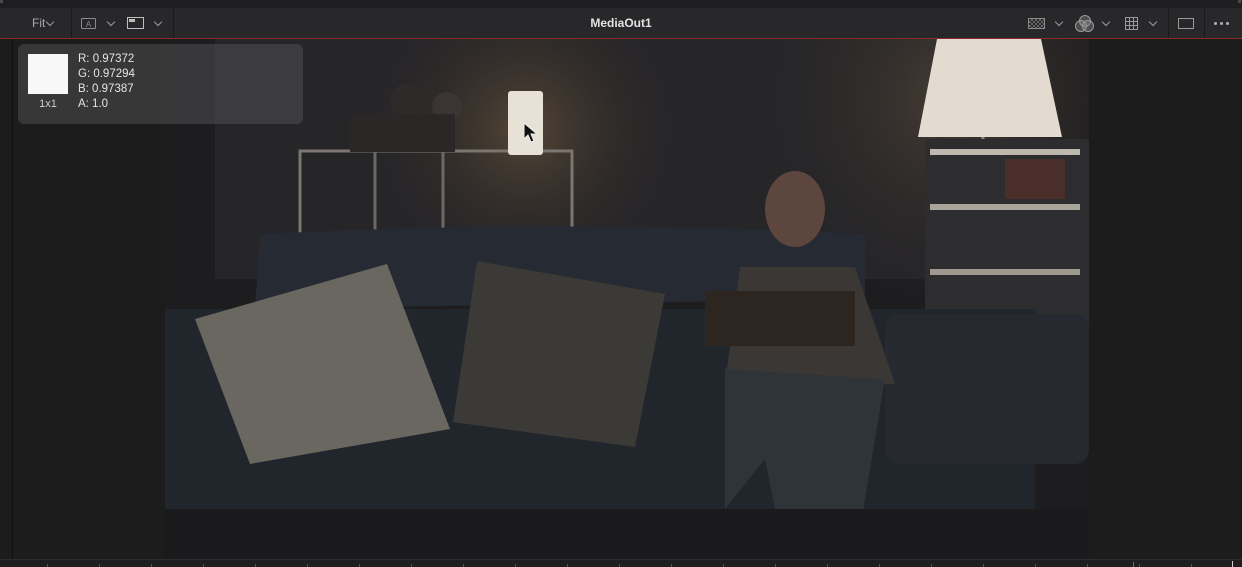  I want to click on red-value: R: 0.97372, so click(106, 59).